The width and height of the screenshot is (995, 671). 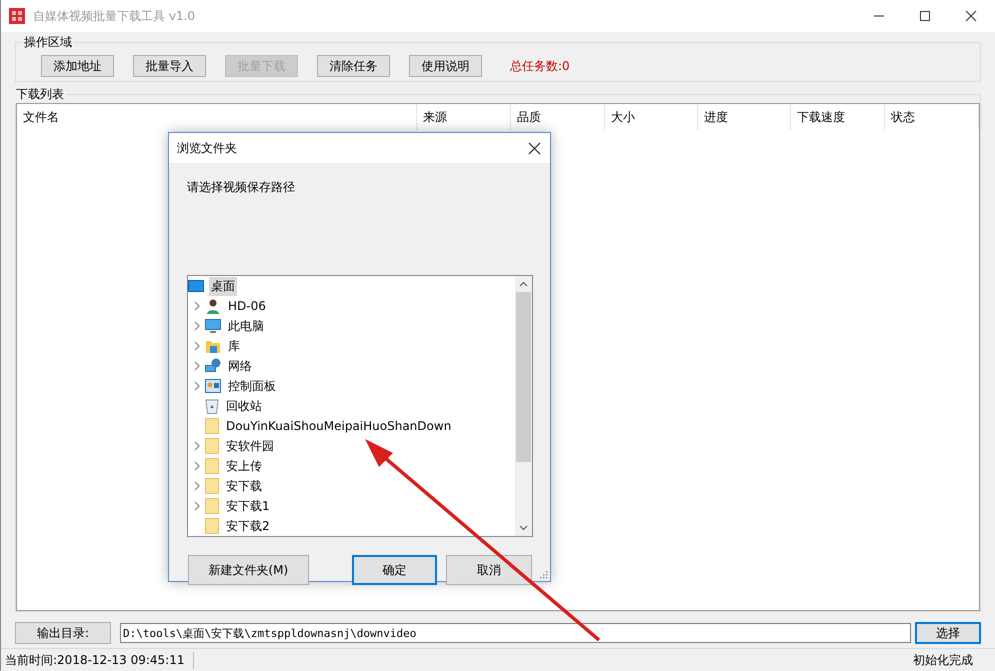 What do you see at coordinates (248, 570) in the screenshot?
I see `dialog-button: 新建文件夹(M)` at bounding box center [248, 570].